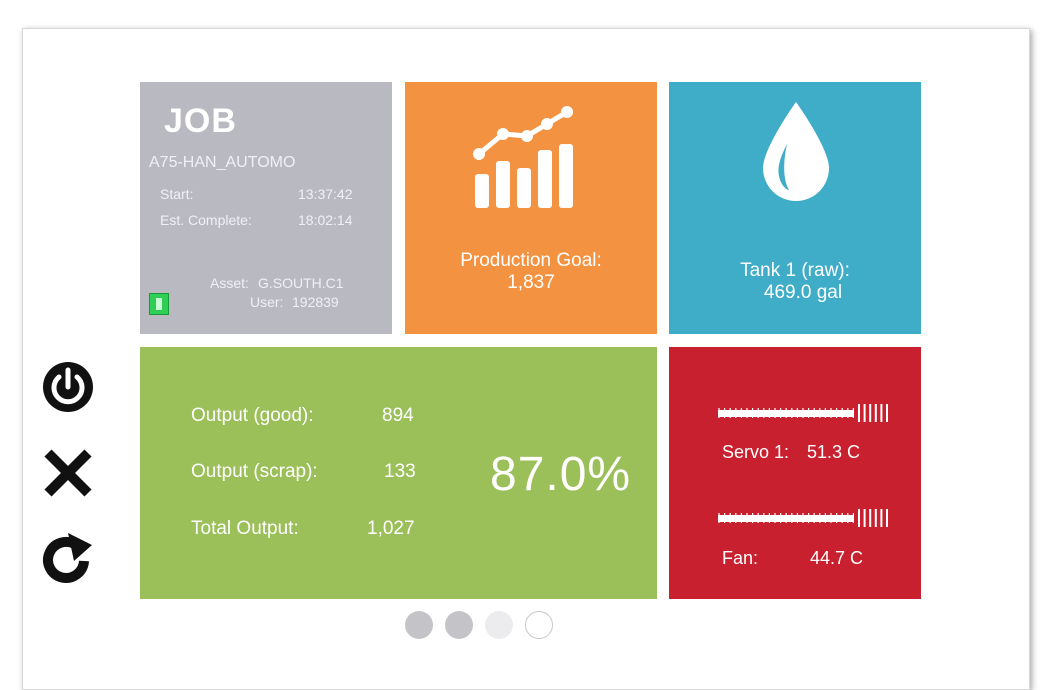 The height and width of the screenshot is (690, 1050). Describe the element at coordinates (252, 415) in the screenshot. I see `output-good-label: Output (good):` at that location.